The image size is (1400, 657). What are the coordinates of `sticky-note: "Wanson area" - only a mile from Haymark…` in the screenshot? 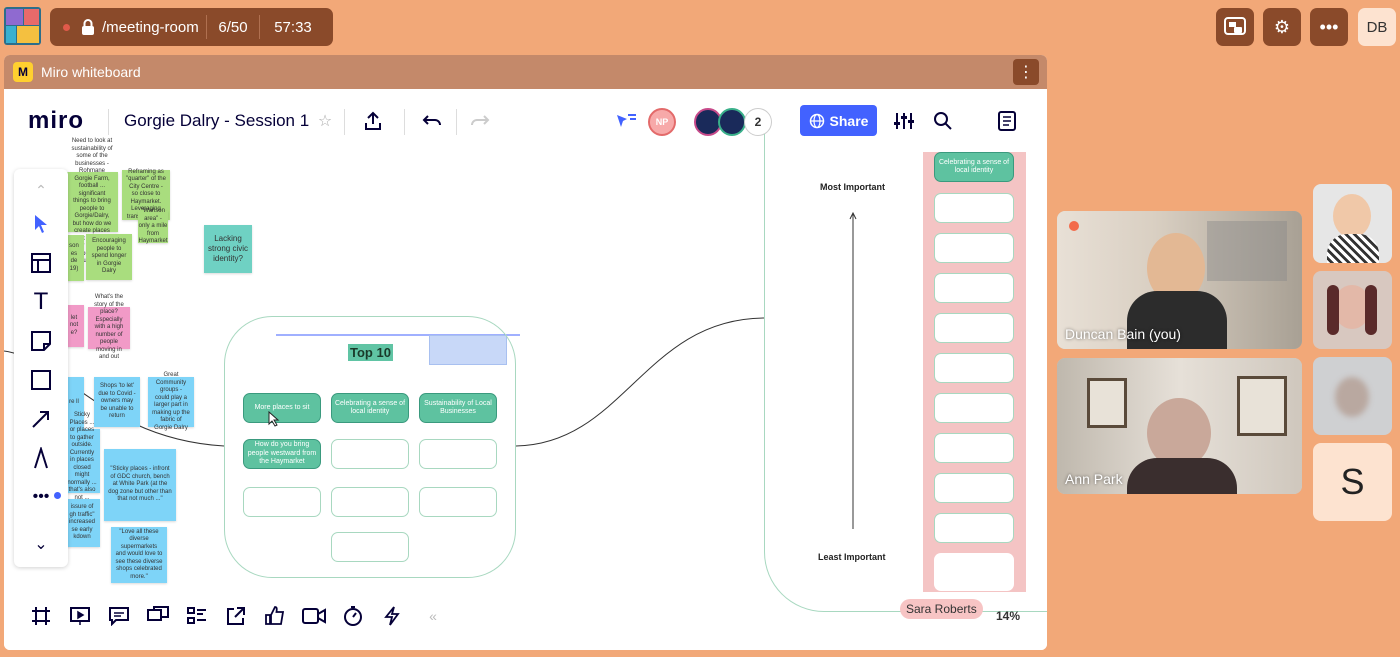 It's located at (153, 226).